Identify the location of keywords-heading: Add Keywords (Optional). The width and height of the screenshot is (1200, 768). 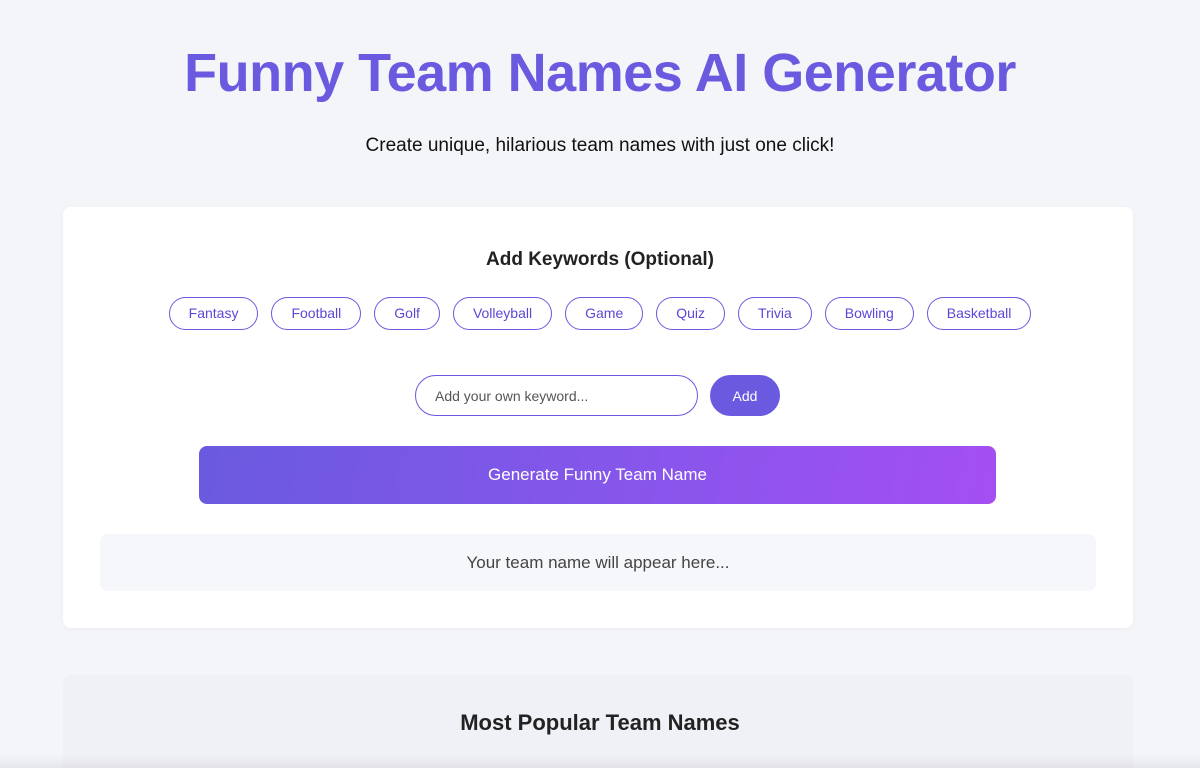
(600, 259).